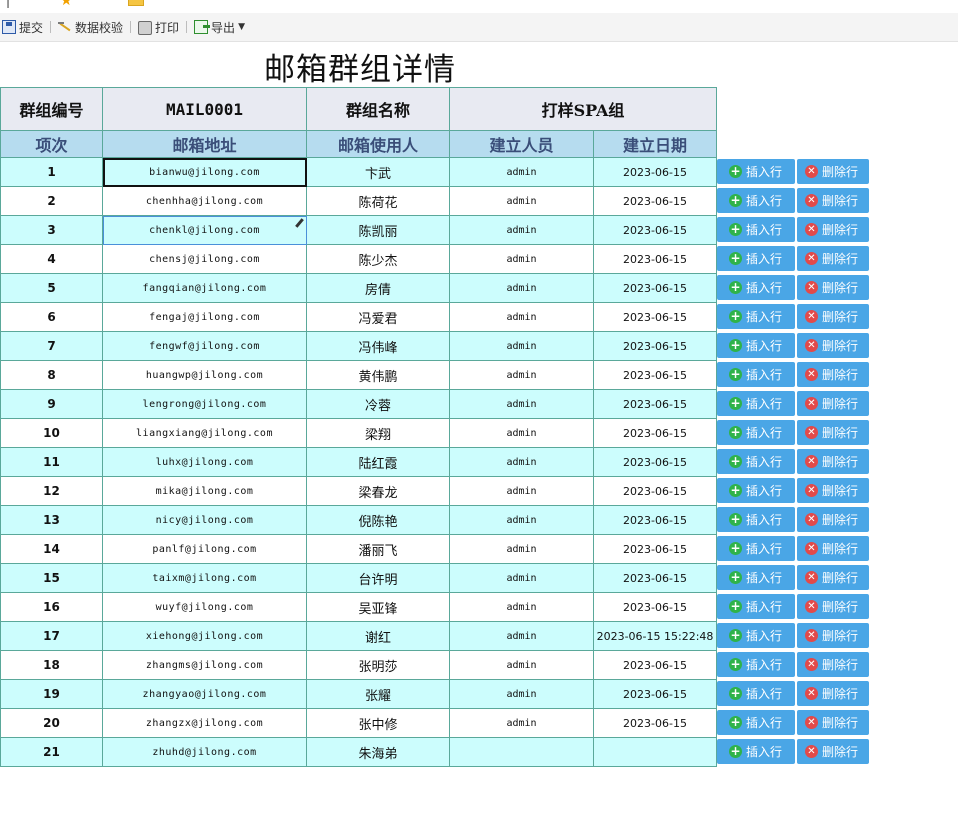 The height and width of the screenshot is (837, 958). Describe the element at coordinates (378, 636) in the screenshot. I see `mailbox-user-cell: 谢红` at that location.